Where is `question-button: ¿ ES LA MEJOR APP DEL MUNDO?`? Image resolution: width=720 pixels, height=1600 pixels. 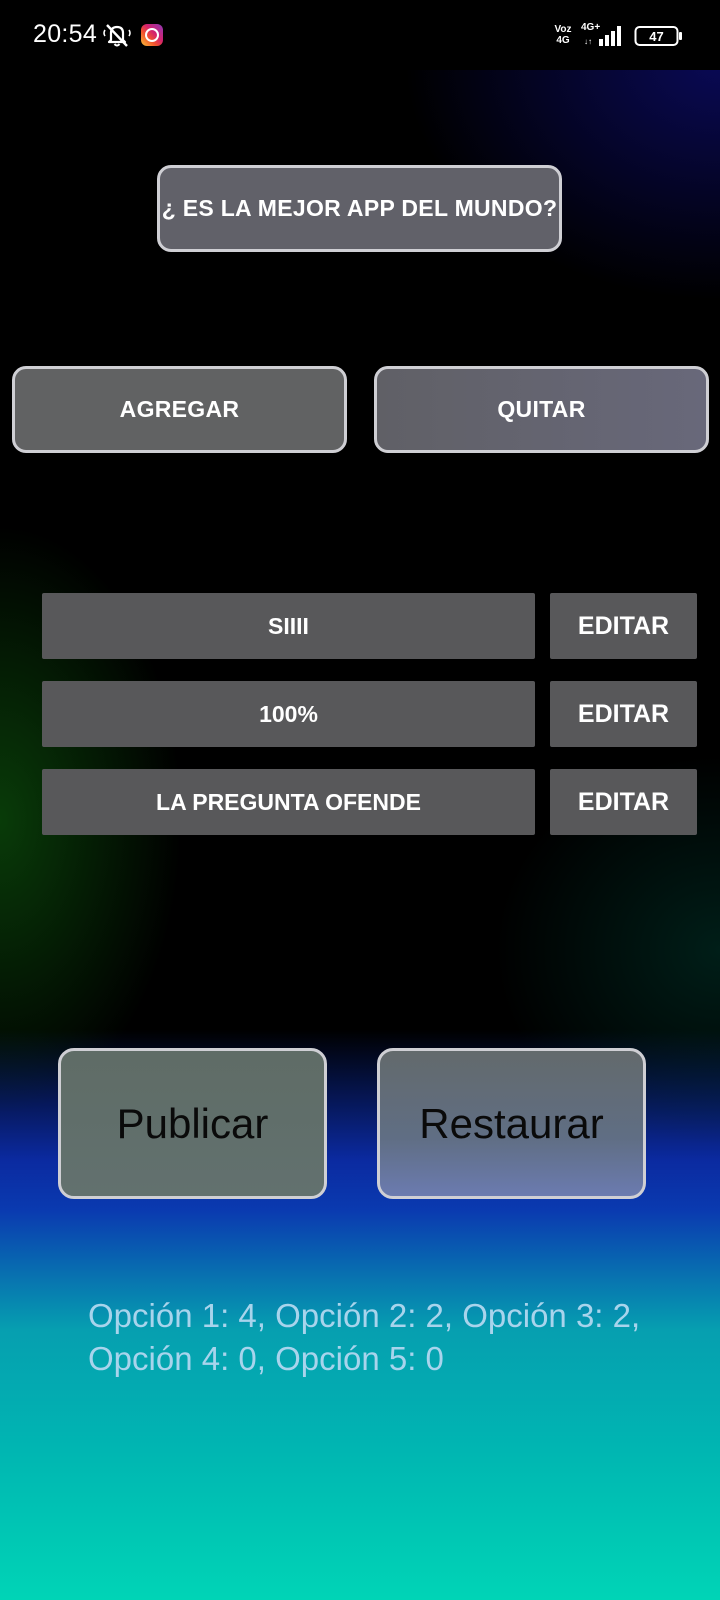 question-button: ¿ ES LA MEJOR APP DEL MUNDO? is located at coordinates (359, 208).